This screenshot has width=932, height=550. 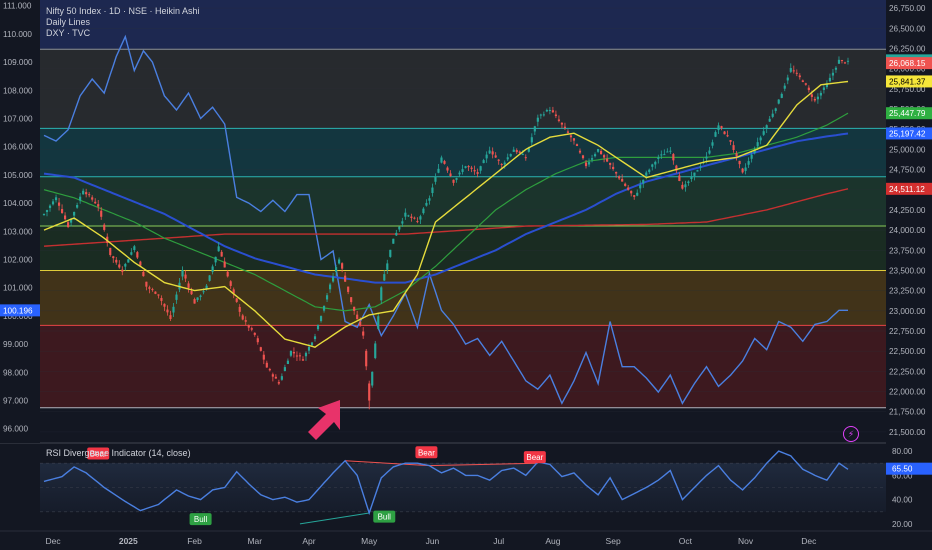 I want to click on time-tick: 2025, so click(x=128, y=541).